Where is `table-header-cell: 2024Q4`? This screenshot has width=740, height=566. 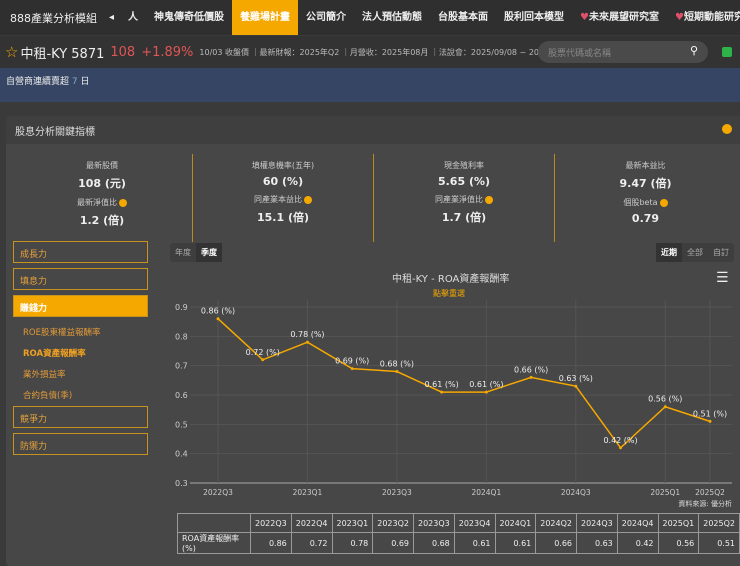 table-header-cell: 2024Q4 is located at coordinates (637, 523).